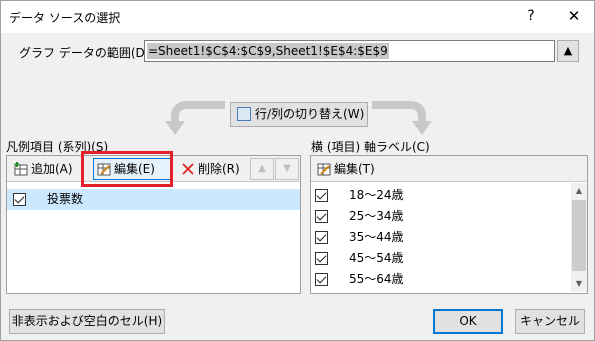 The height and width of the screenshot is (341, 595). Describe the element at coordinates (268, 51) in the screenshot. I see `range-value: =Sheet1!$C$4:$C$9,Sheet1!$E$4:$E$9` at that location.